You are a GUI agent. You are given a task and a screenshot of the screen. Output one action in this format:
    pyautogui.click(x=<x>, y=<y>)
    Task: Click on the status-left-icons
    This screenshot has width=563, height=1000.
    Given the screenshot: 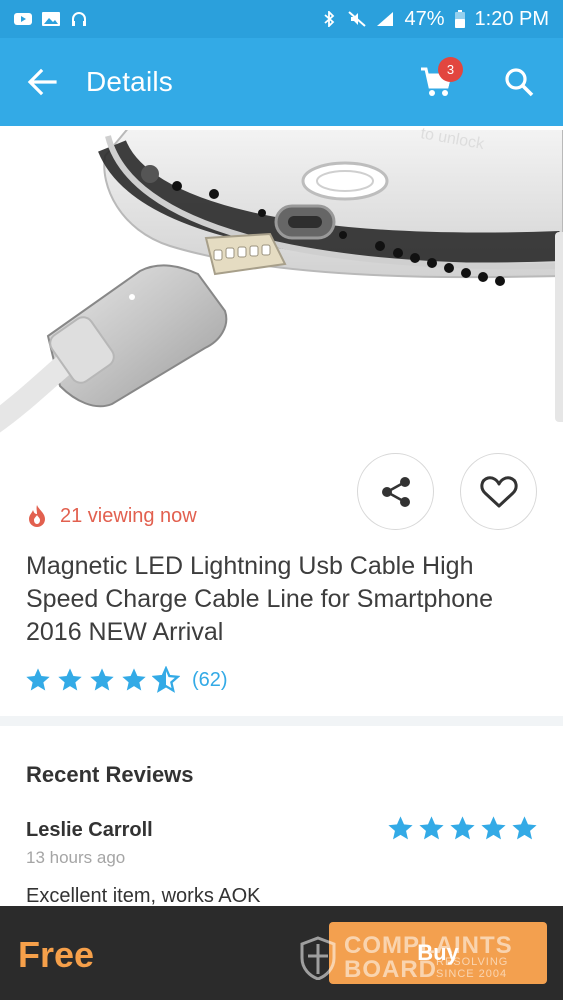 What is the action you would take?
    pyautogui.click(x=51, y=19)
    